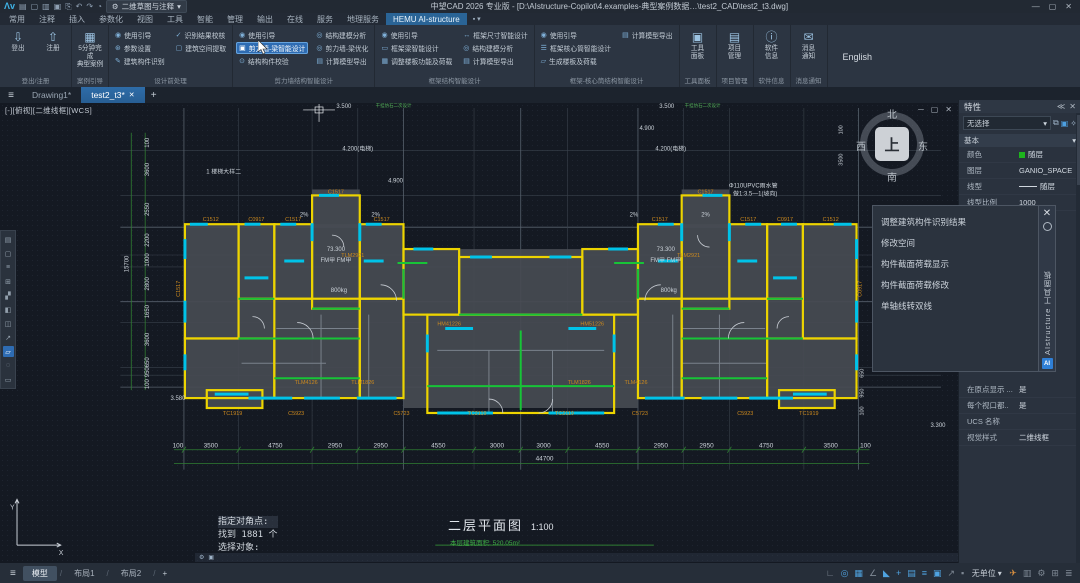 The height and width of the screenshot is (583, 1080). Describe the element at coordinates (955, 242) in the screenshot. I see `popup-menu-item: 修改空间` at that location.